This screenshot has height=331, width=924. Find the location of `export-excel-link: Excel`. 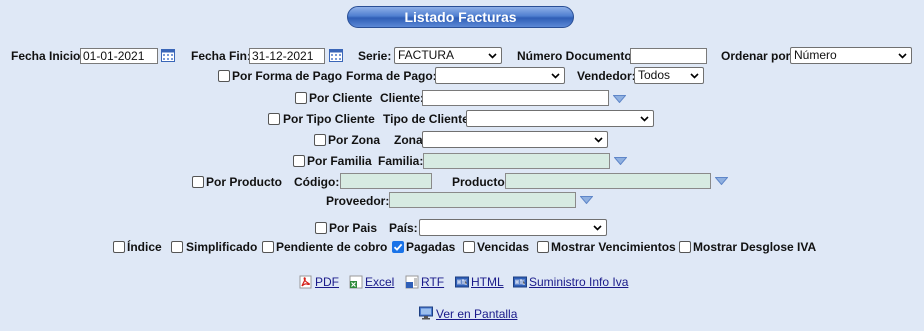

export-excel-link: Excel is located at coordinates (379, 282).